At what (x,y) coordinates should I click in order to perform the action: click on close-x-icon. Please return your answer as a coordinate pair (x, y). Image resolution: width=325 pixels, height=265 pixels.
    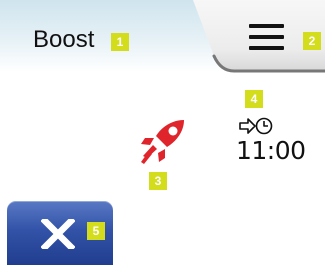
    Looking at the image, I should click on (58, 234).